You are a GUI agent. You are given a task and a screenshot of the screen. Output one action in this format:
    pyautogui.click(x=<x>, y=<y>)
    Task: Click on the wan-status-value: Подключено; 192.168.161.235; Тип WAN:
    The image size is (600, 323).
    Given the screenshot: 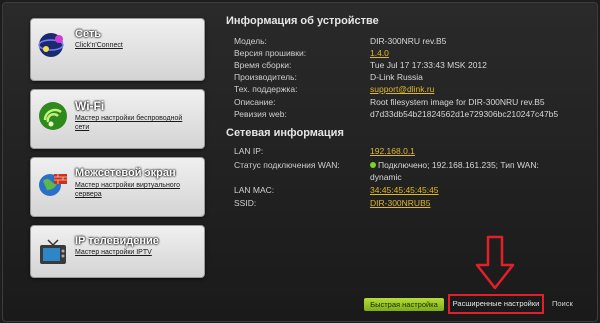 What is the action you would take?
    pyautogui.click(x=458, y=165)
    